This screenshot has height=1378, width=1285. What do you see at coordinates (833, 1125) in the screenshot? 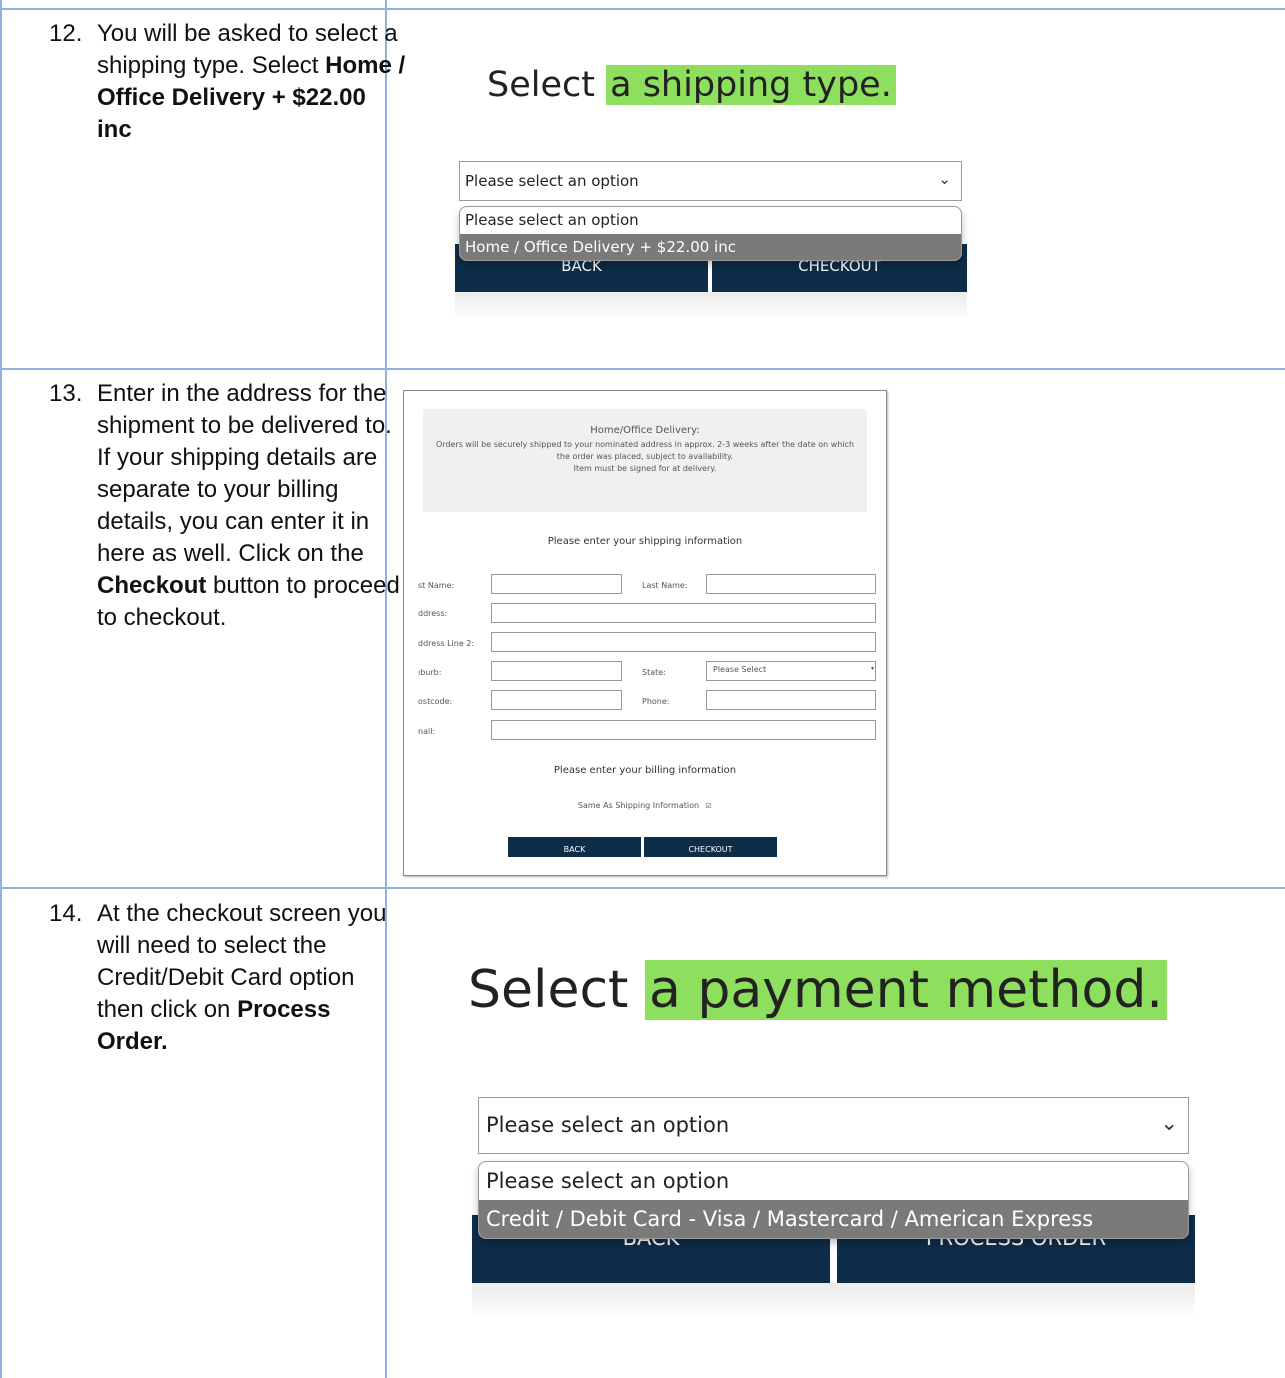
I see `payment-method-select: Please select an option ⌄` at bounding box center [833, 1125].